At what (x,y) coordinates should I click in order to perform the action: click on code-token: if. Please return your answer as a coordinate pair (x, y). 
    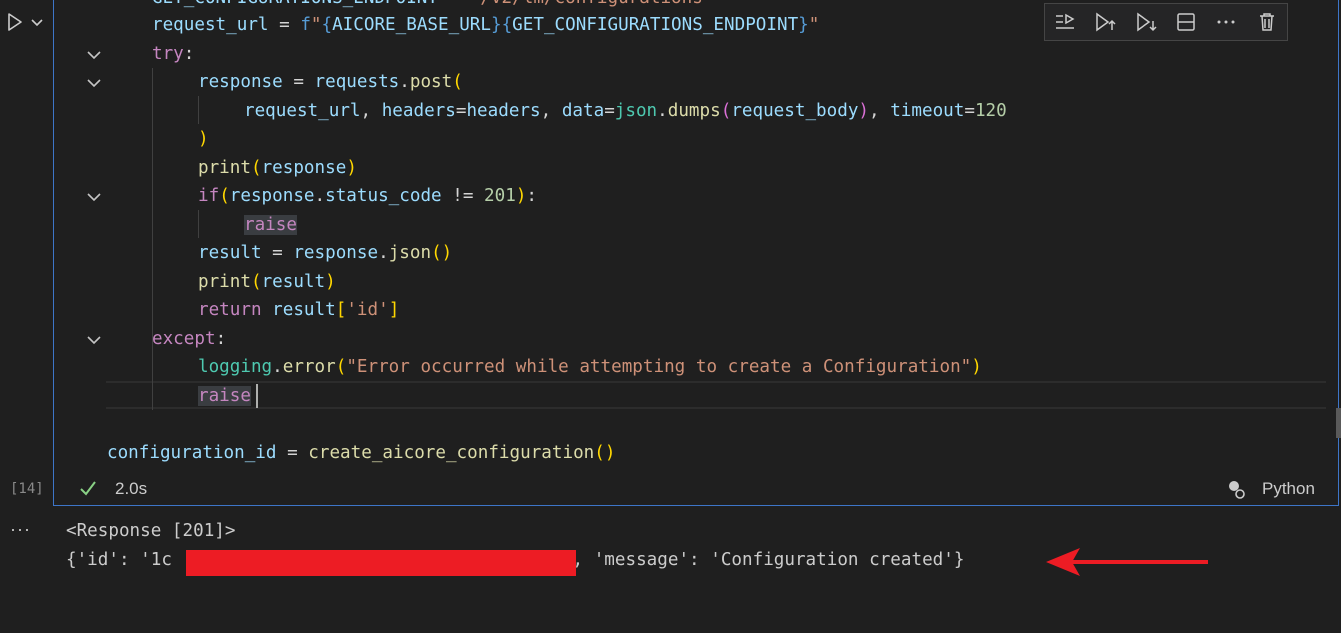
    Looking at the image, I should click on (209, 196).